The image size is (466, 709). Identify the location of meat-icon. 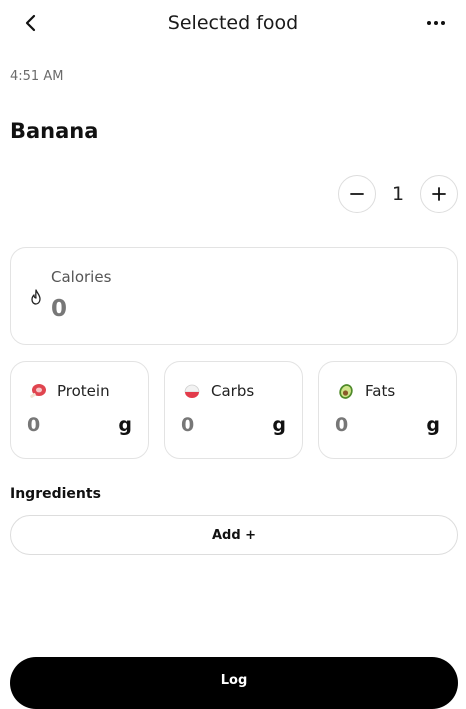
(38, 391).